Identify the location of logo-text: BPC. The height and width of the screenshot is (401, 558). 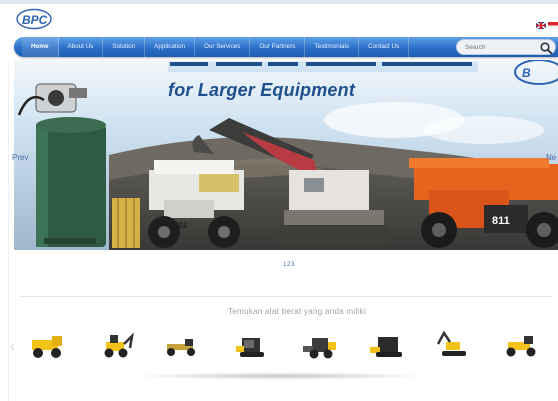
(35, 20).